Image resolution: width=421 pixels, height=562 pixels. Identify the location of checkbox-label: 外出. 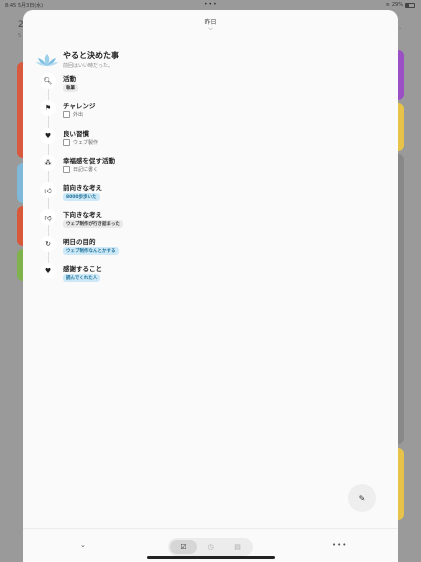
(78, 115).